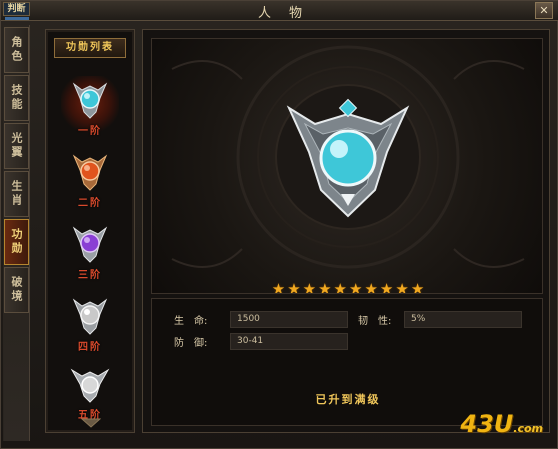 Image resolution: width=558 pixels, height=449 pixels. Describe the element at coordinates (348, 158) in the screenshot. I see `large-medal-icon` at that location.